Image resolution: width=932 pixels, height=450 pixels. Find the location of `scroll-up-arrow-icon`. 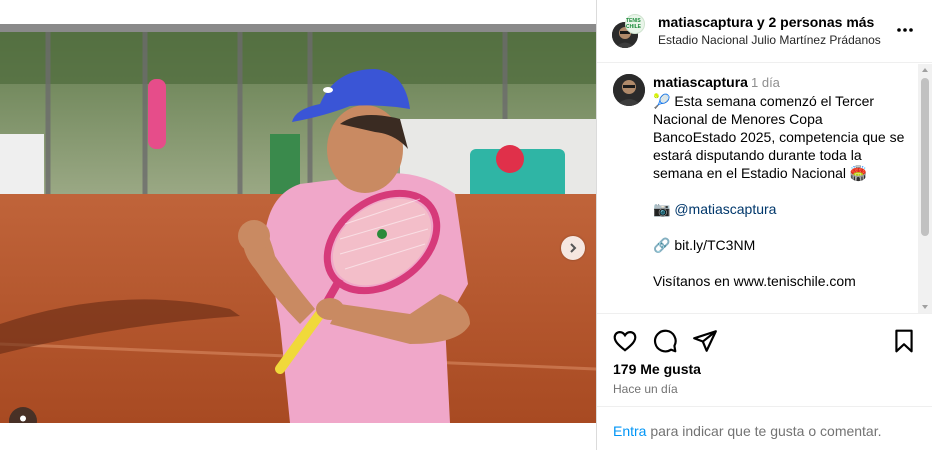

scroll-up-arrow-icon is located at coordinates (925, 70).